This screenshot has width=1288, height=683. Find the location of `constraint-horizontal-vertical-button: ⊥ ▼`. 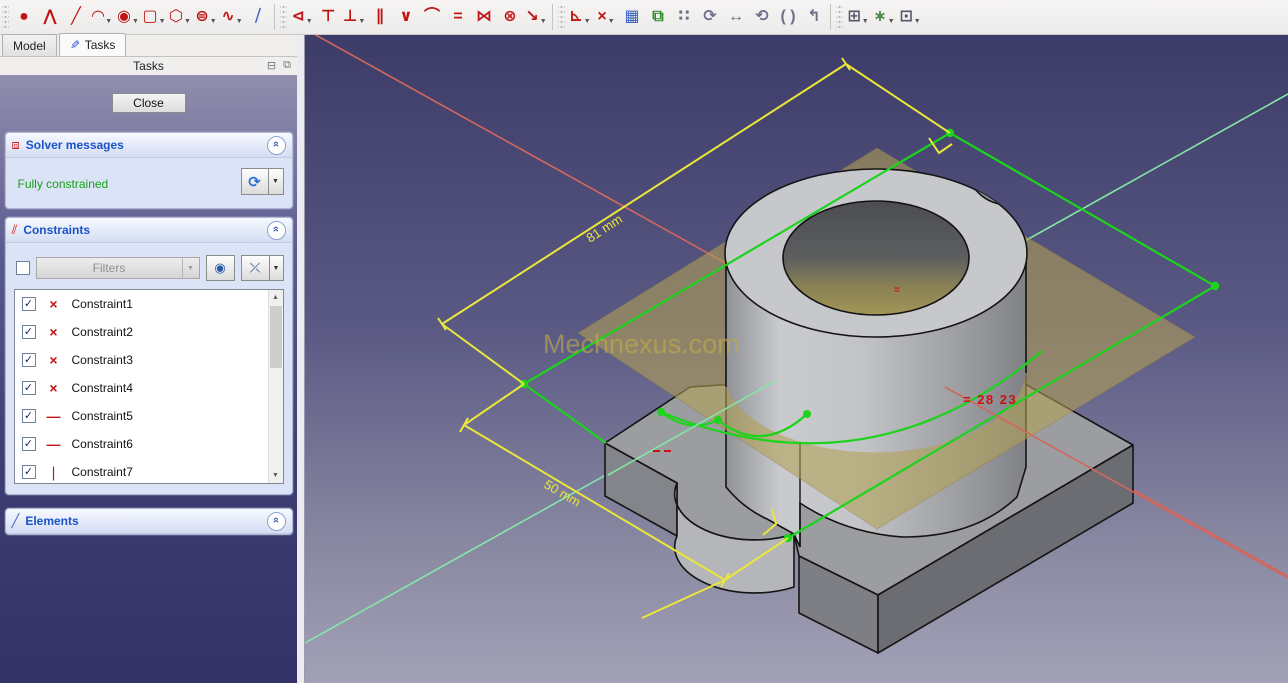

constraint-horizontal-vertical-button: ⊥ ▼ is located at coordinates (354, 17).